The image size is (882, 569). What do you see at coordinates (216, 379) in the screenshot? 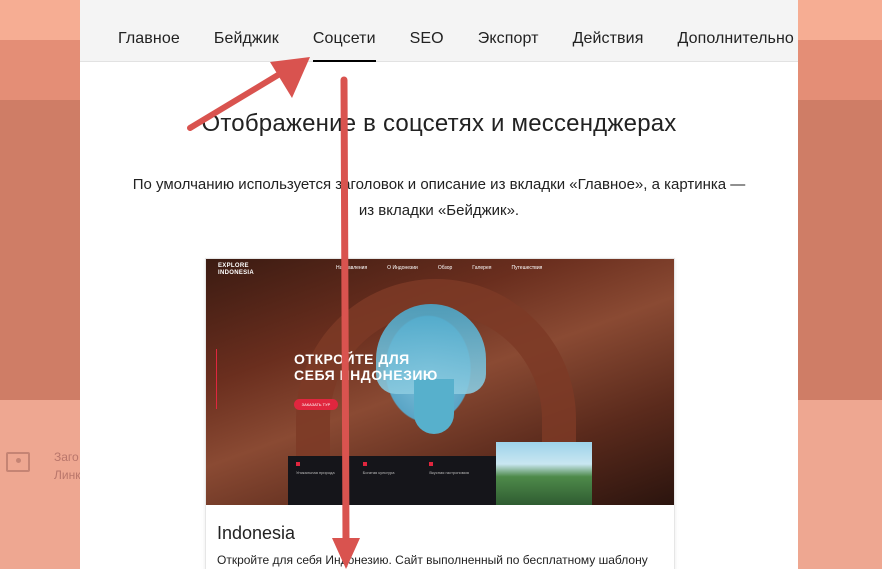
I see `side-line` at bounding box center [216, 379].